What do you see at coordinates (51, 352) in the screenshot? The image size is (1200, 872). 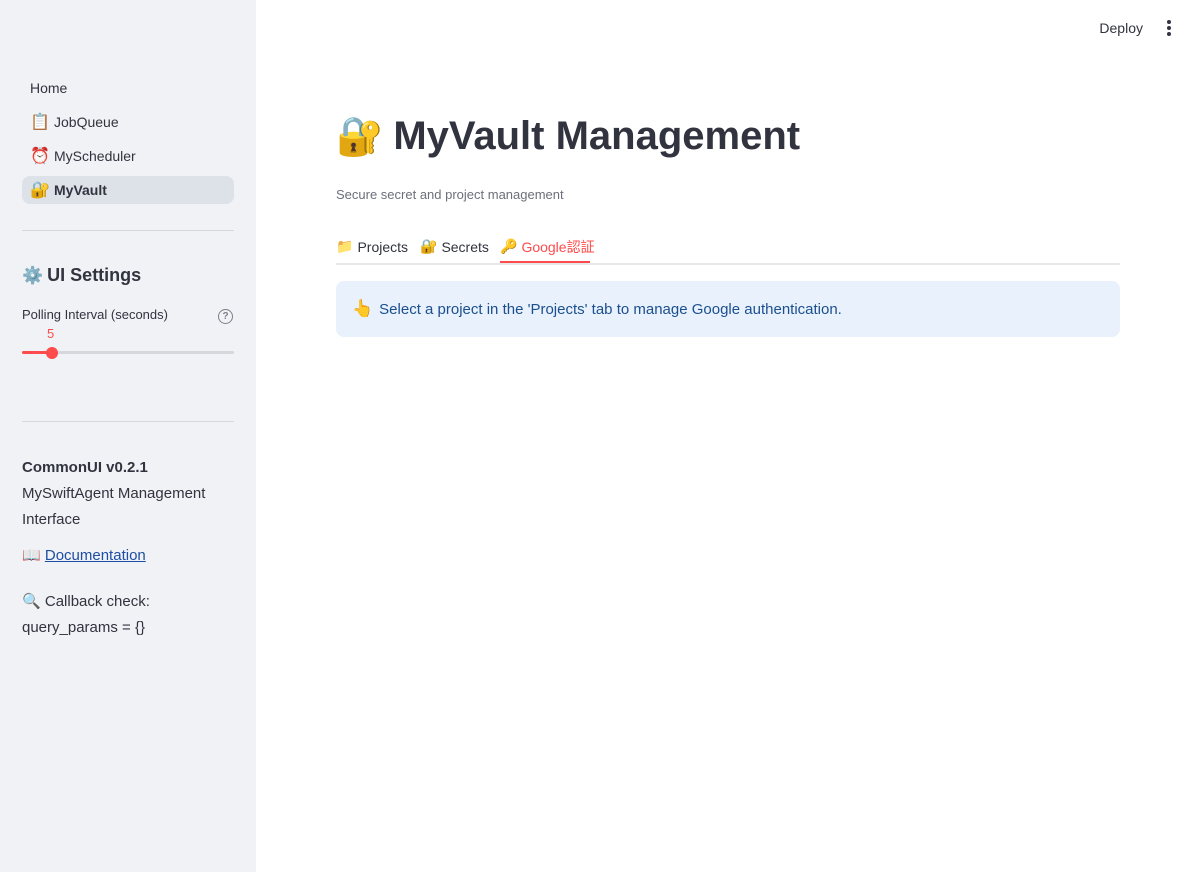 I see `slider-thumb` at bounding box center [51, 352].